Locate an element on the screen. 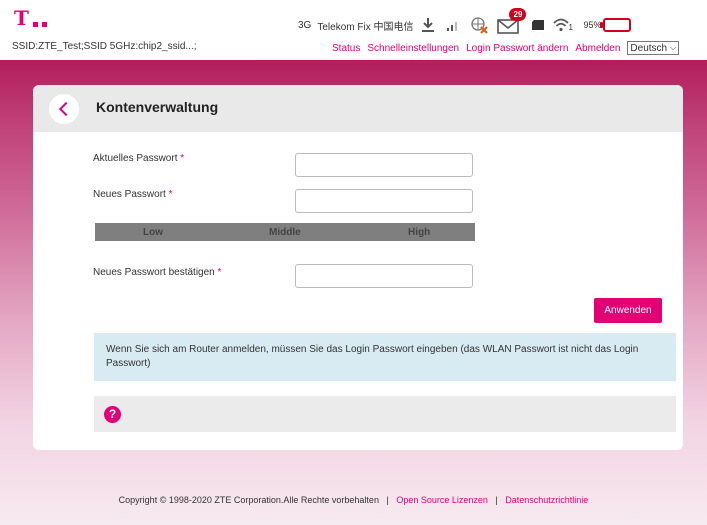 Image resolution: width=707 pixels, height=525 pixels. page-title: Kontenverwaltung is located at coordinates (157, 107).